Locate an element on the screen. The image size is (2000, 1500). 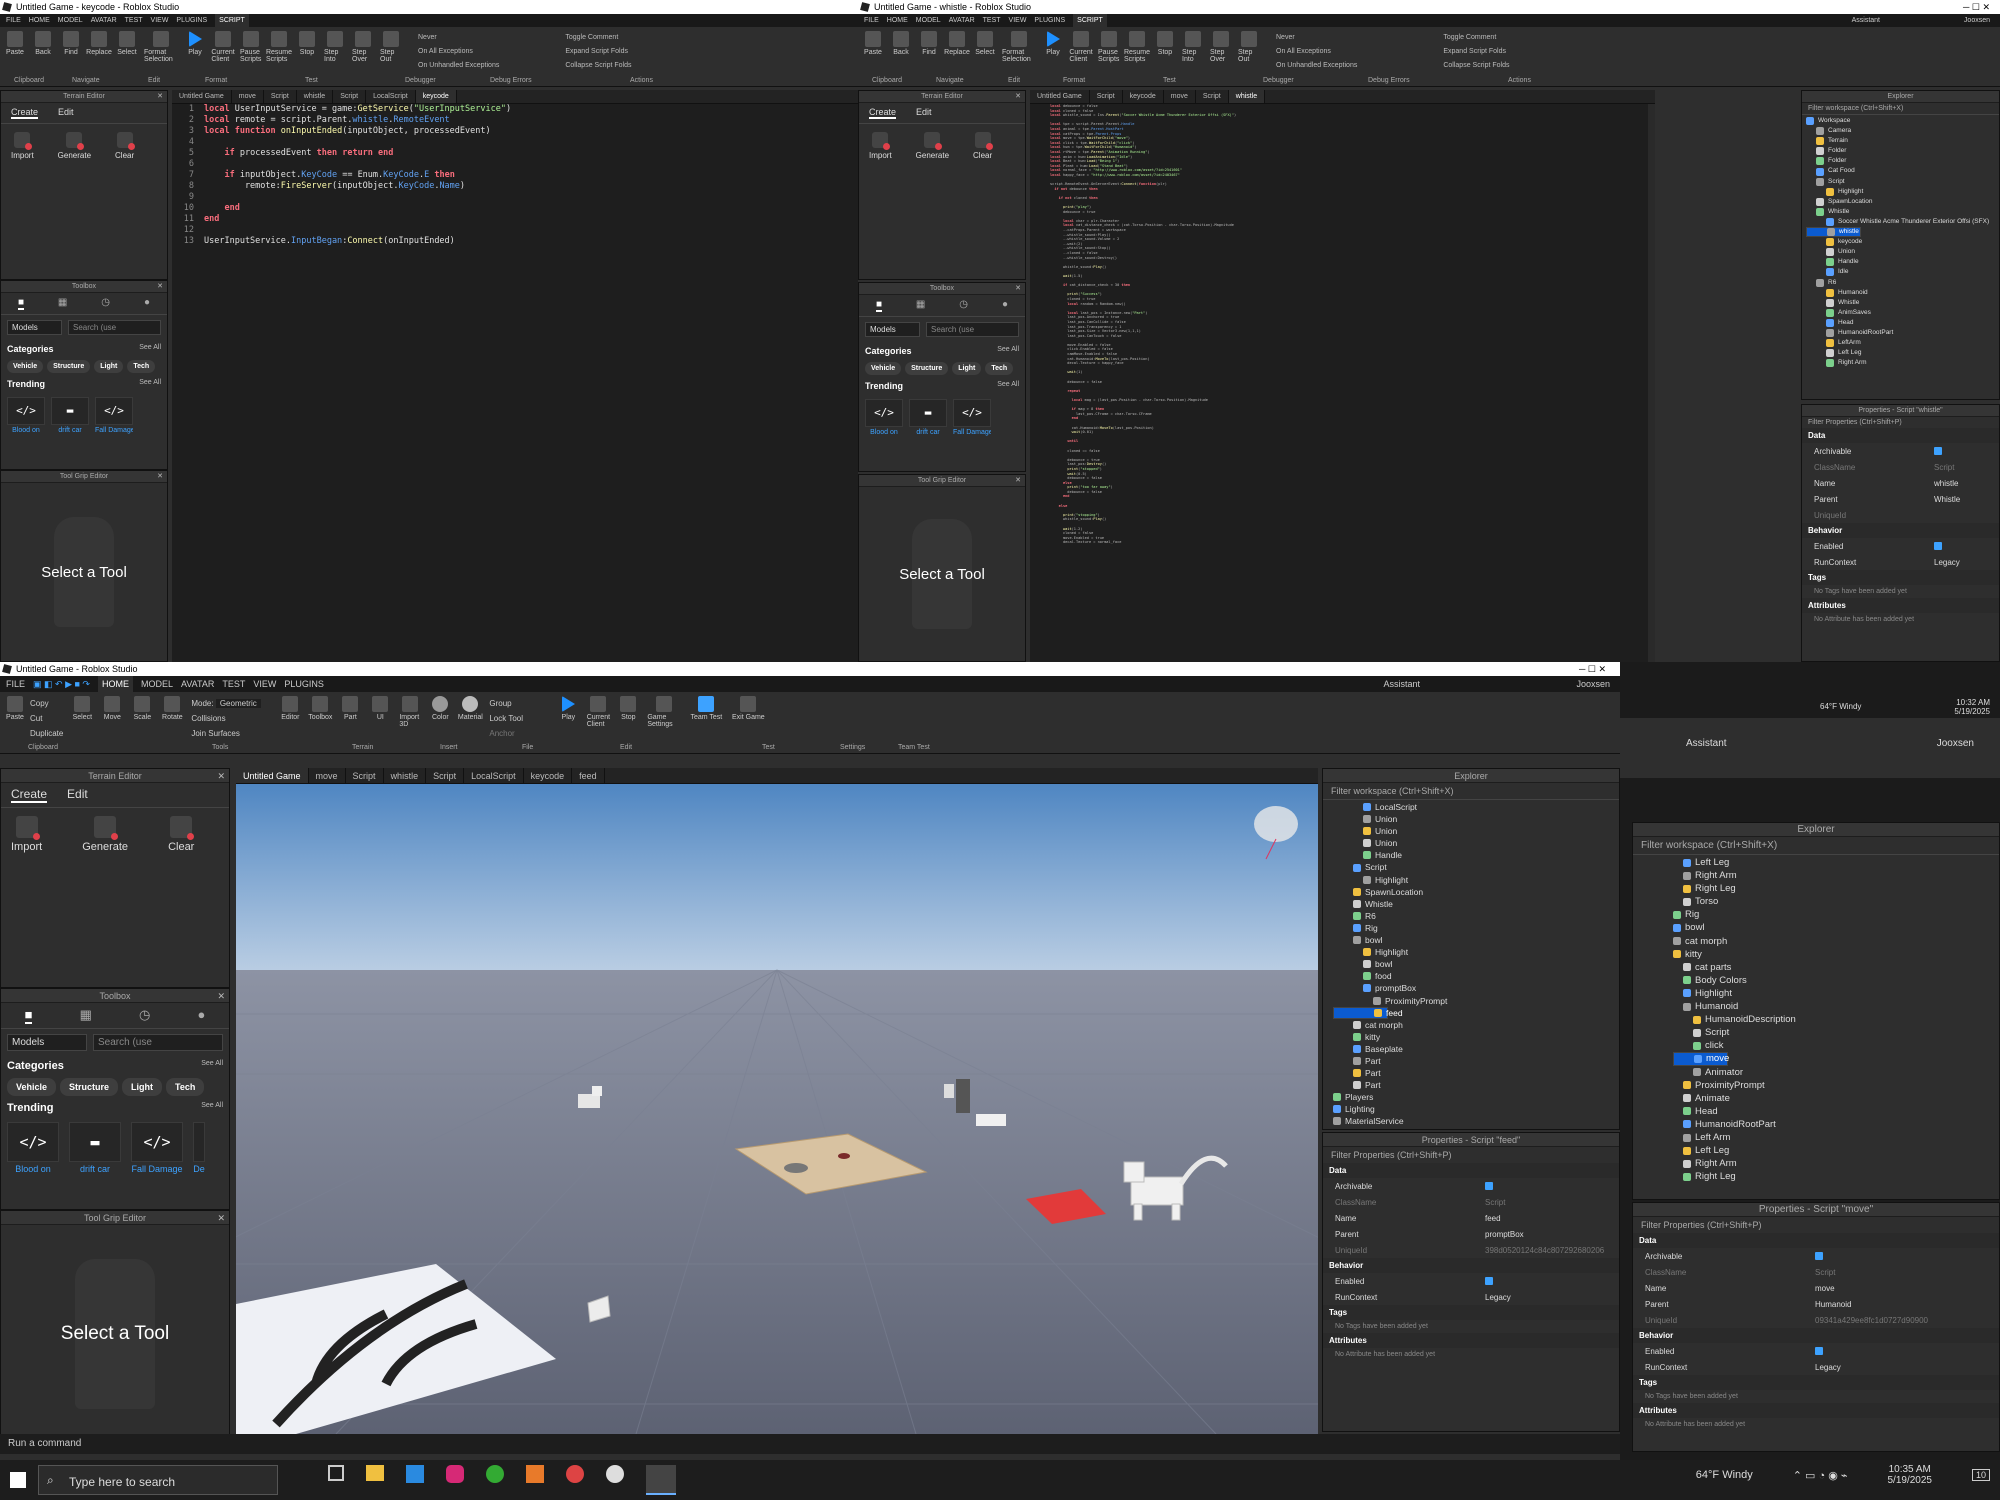
explorer-item: Left Leg is located at coordinates (1816, 1150).